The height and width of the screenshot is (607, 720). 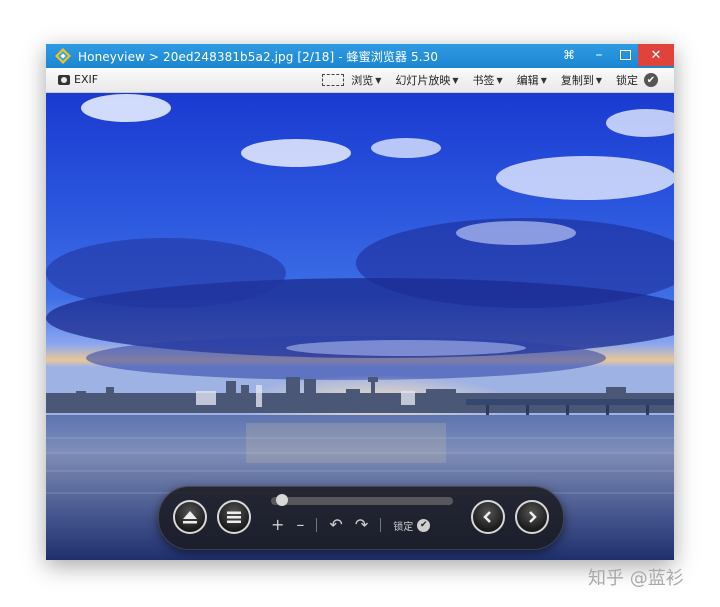 I want to click on slider-thumb, so click(x=282, y=500).